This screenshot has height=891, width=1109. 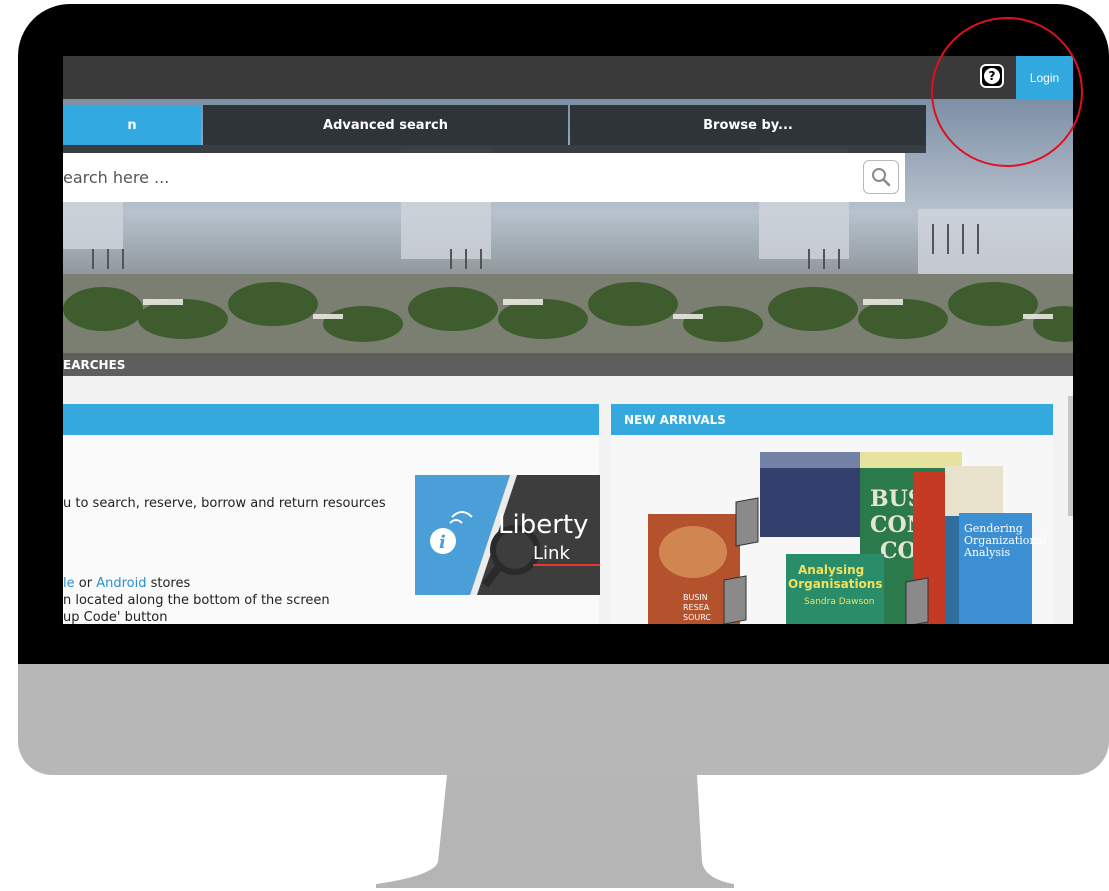 I want to click on svg-text: Analysis, so click(x=986, y=552).